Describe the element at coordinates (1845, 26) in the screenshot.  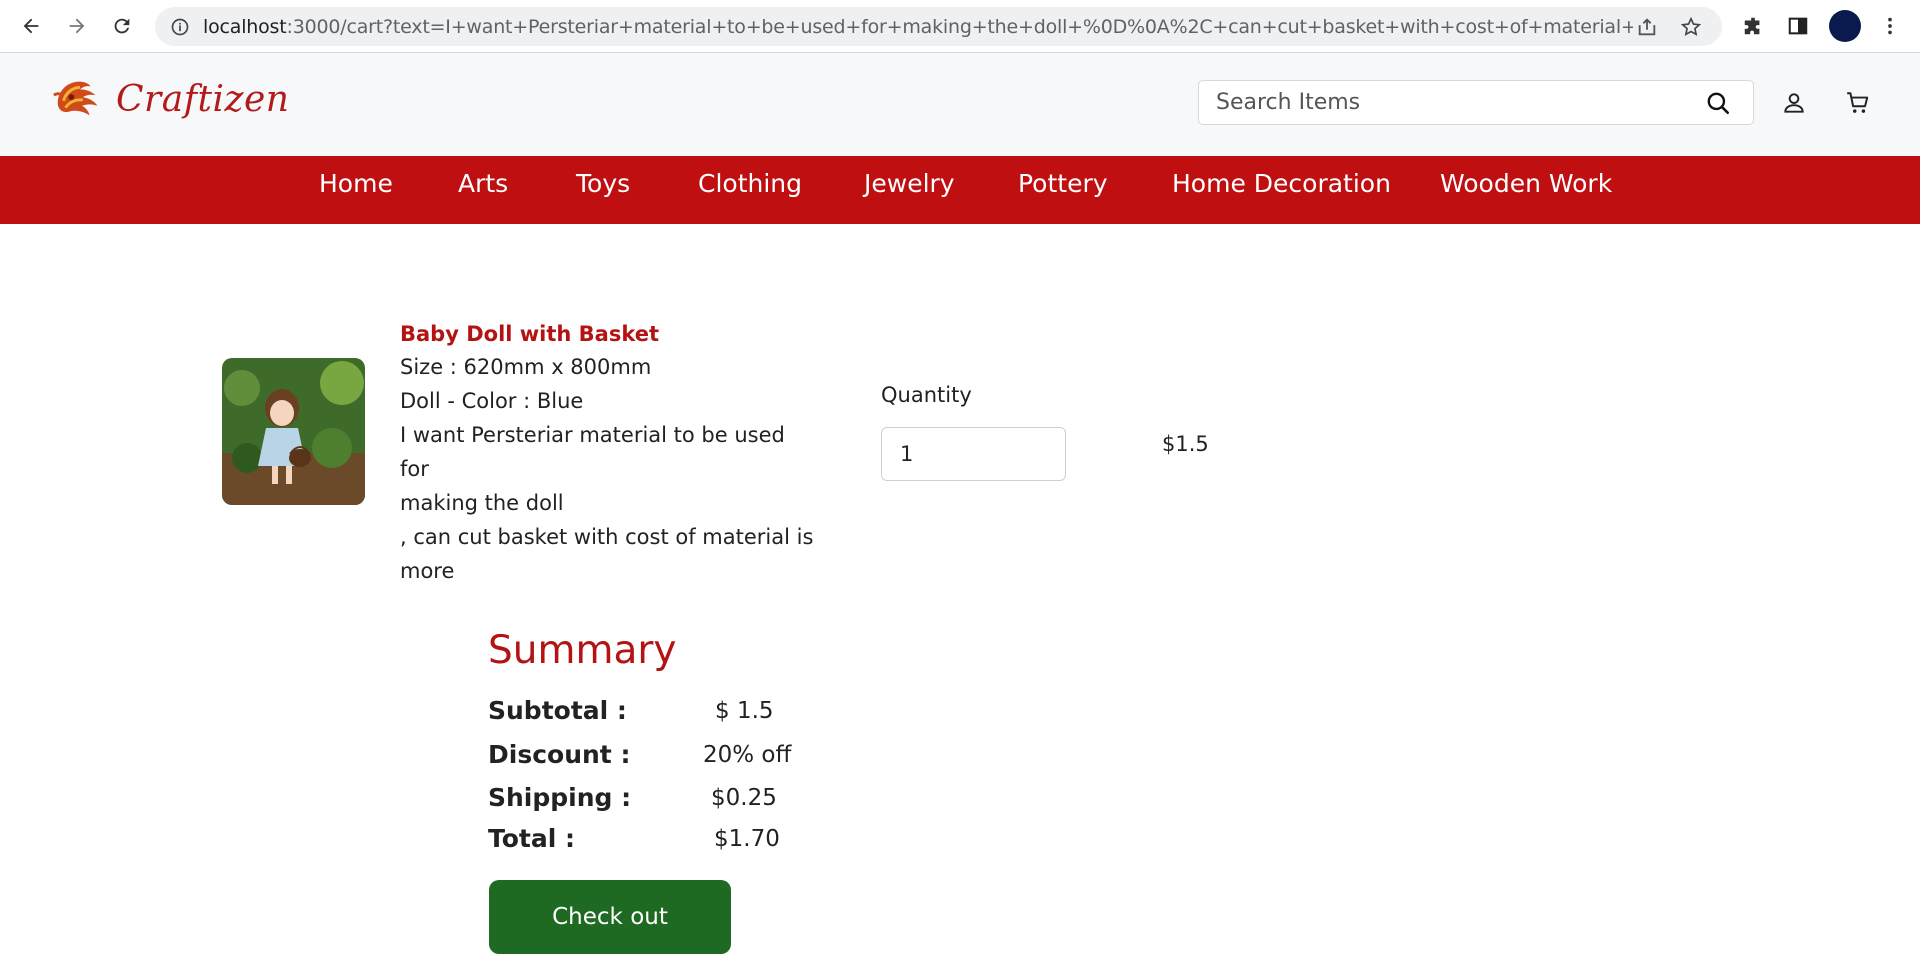
I see `profile-avatar` at that location.